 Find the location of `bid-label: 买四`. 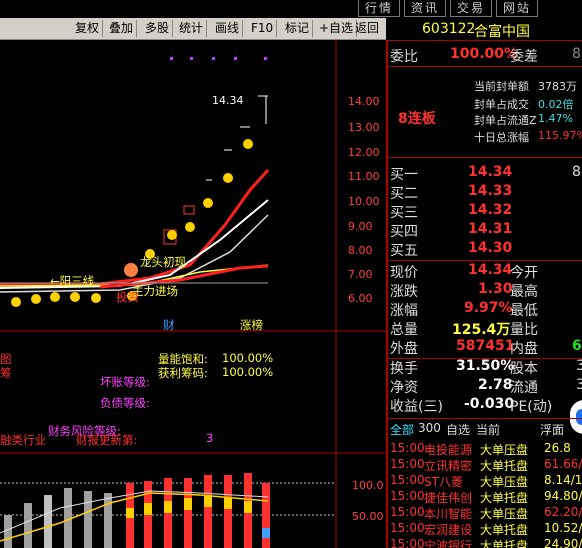

bid-label: 买四 is located at coordinates (404, 232).